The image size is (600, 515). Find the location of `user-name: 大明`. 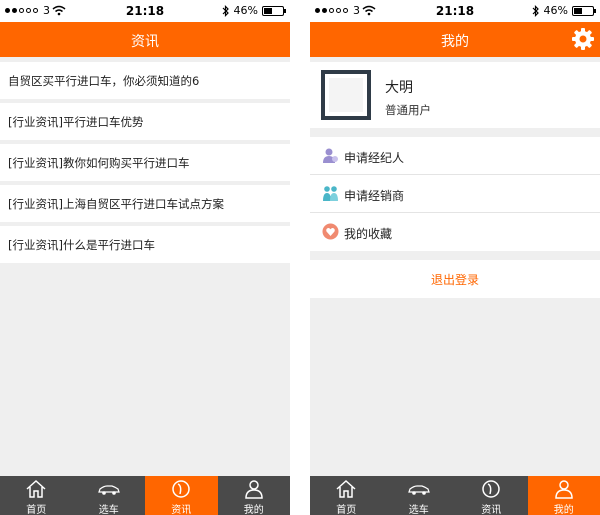

user-name: 大明 is located at coordinates (399, 88).